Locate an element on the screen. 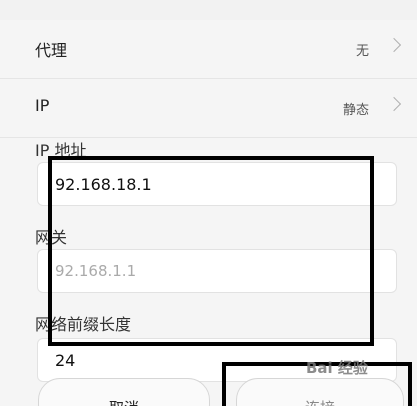  cancel-button: 取消 is located at coordinates (124, 392).